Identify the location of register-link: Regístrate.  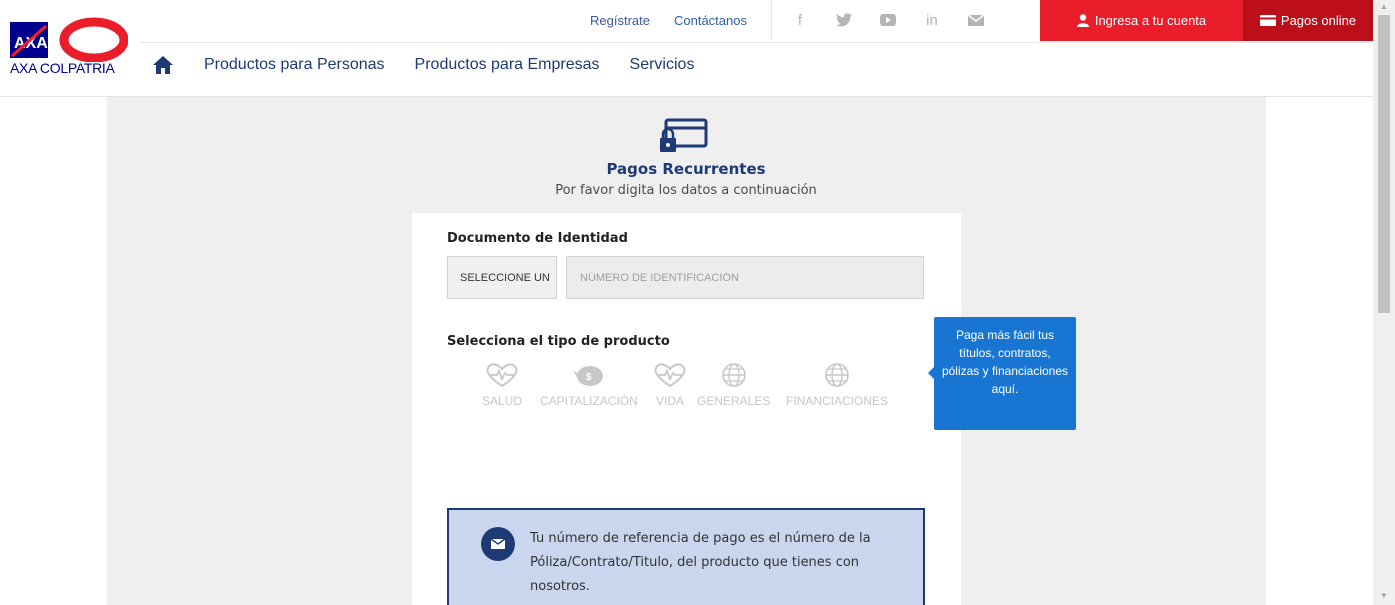
(620, 20).